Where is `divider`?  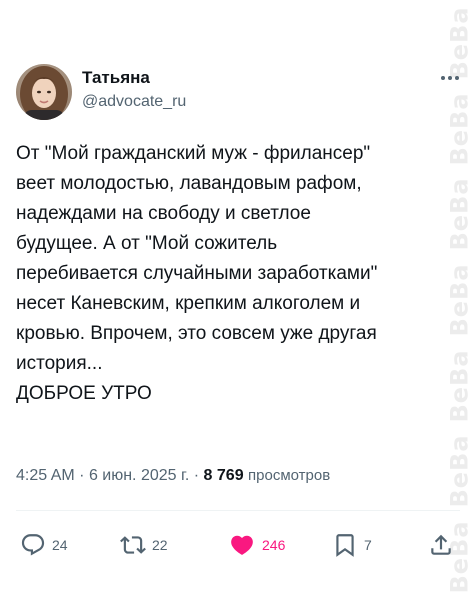
divider is located at coordinates (238, 510).